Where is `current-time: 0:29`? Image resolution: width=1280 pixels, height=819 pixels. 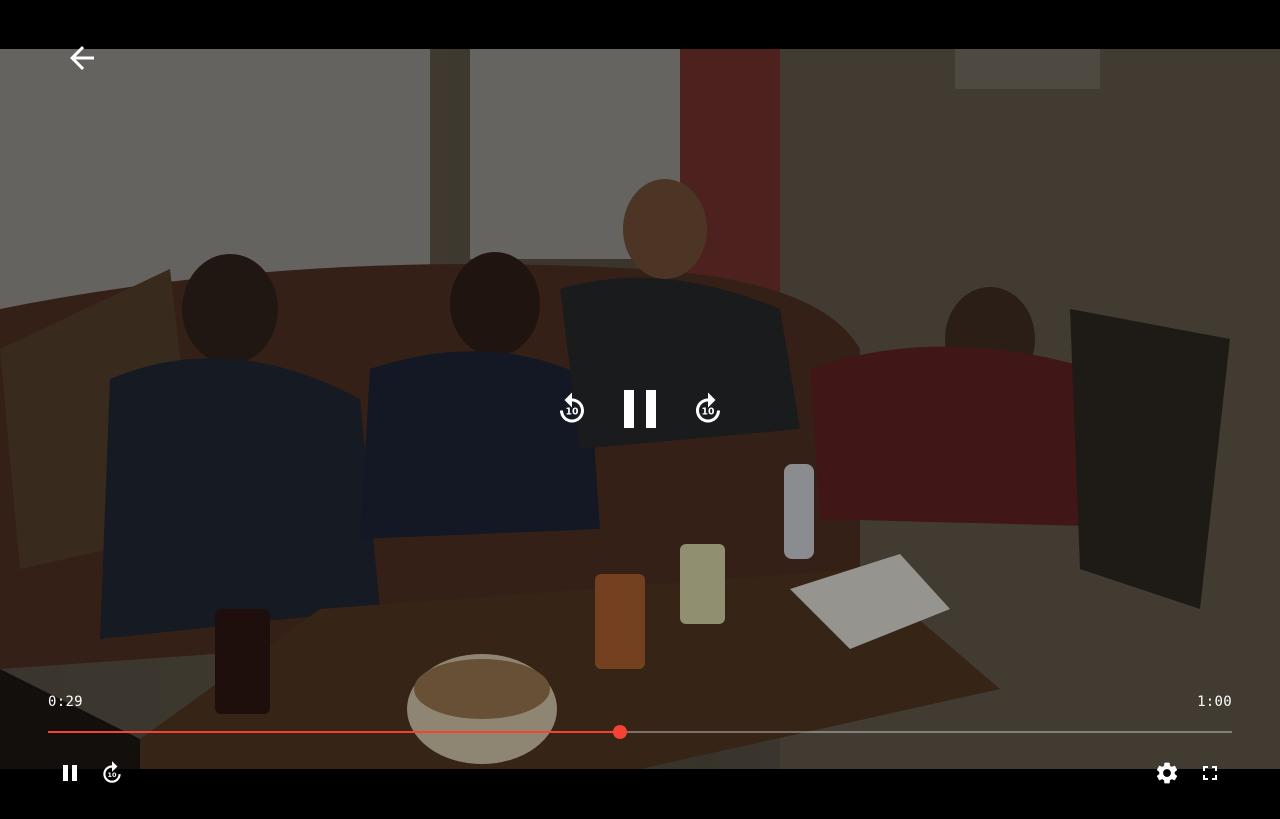
current-time: 0:29 is located at coordinates (65, 702).